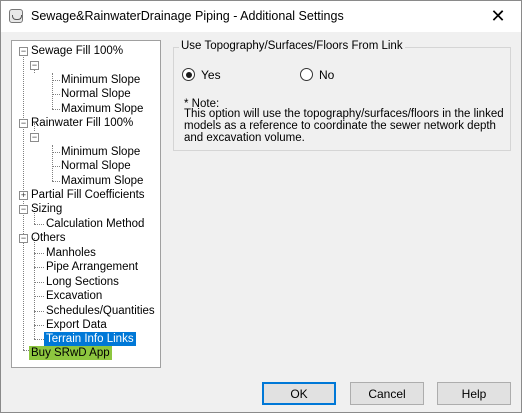  What do you see at coordinates (34, 65) in the screenshot?
I see `collapse-sewage-sub-icon: −` at bounding box center [34, 65].